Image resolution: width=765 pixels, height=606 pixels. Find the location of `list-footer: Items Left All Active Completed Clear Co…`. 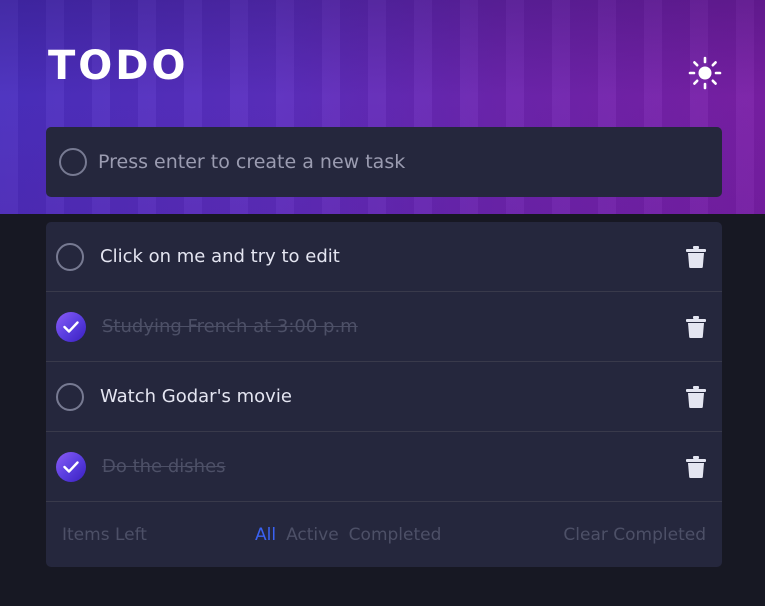

list-footer: Items Left All Active Completed Clear Co… is located at coordinates (384, 534).